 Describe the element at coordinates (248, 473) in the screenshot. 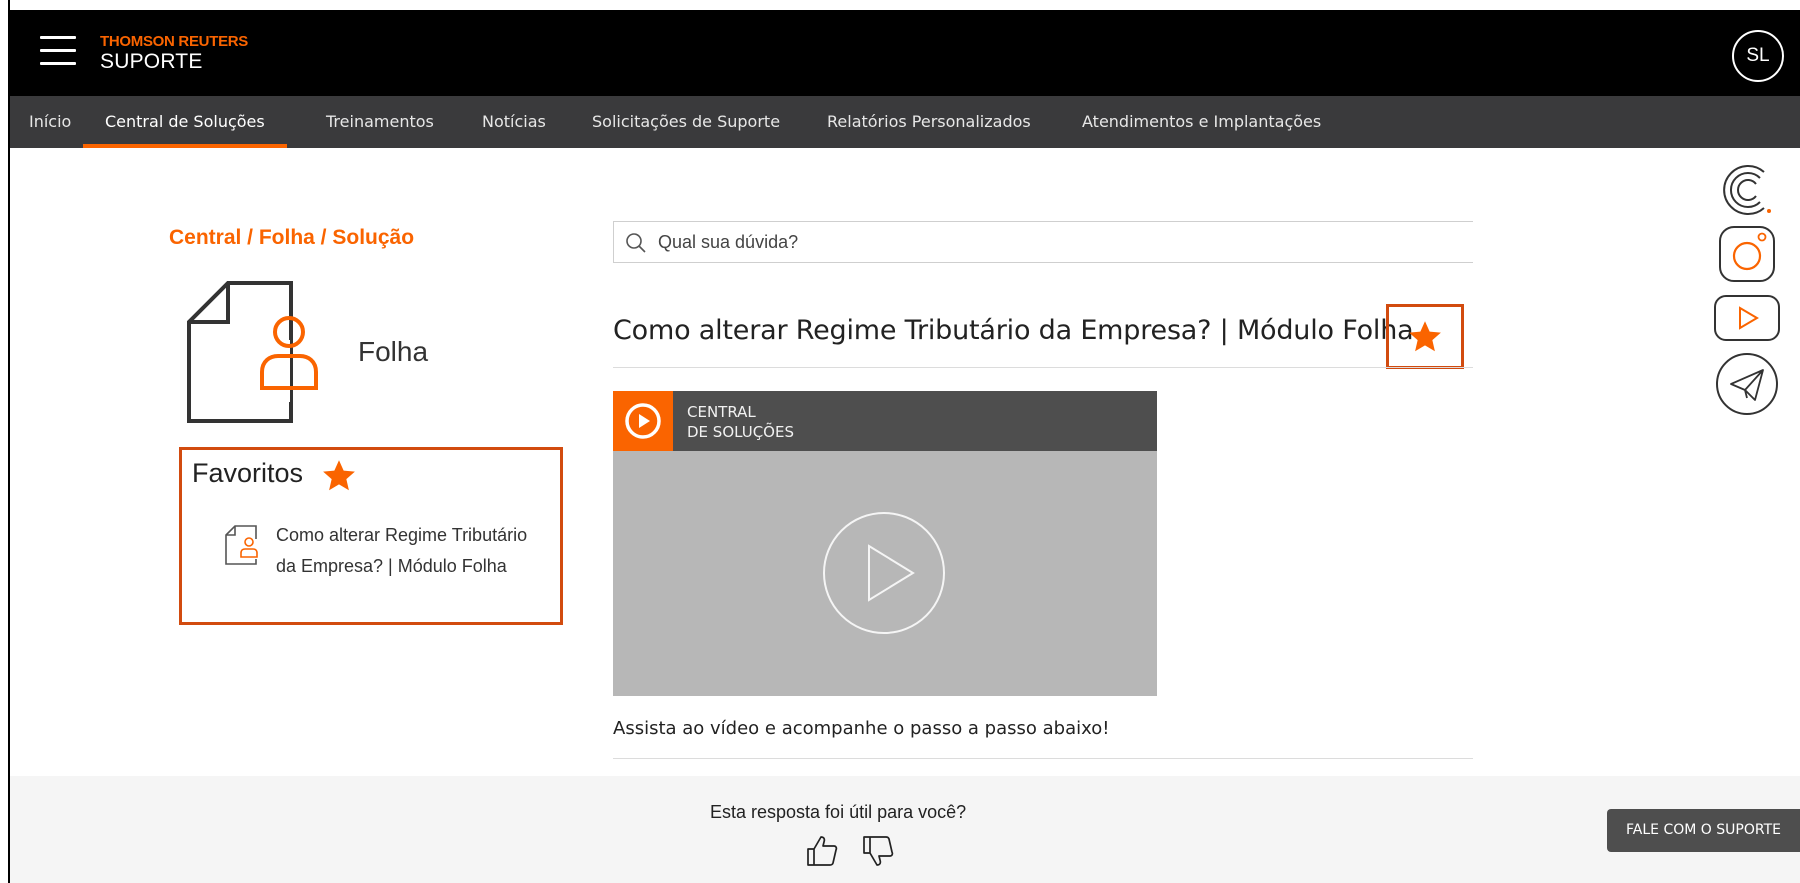

I see `favorites-title: Favoritos` at that location.